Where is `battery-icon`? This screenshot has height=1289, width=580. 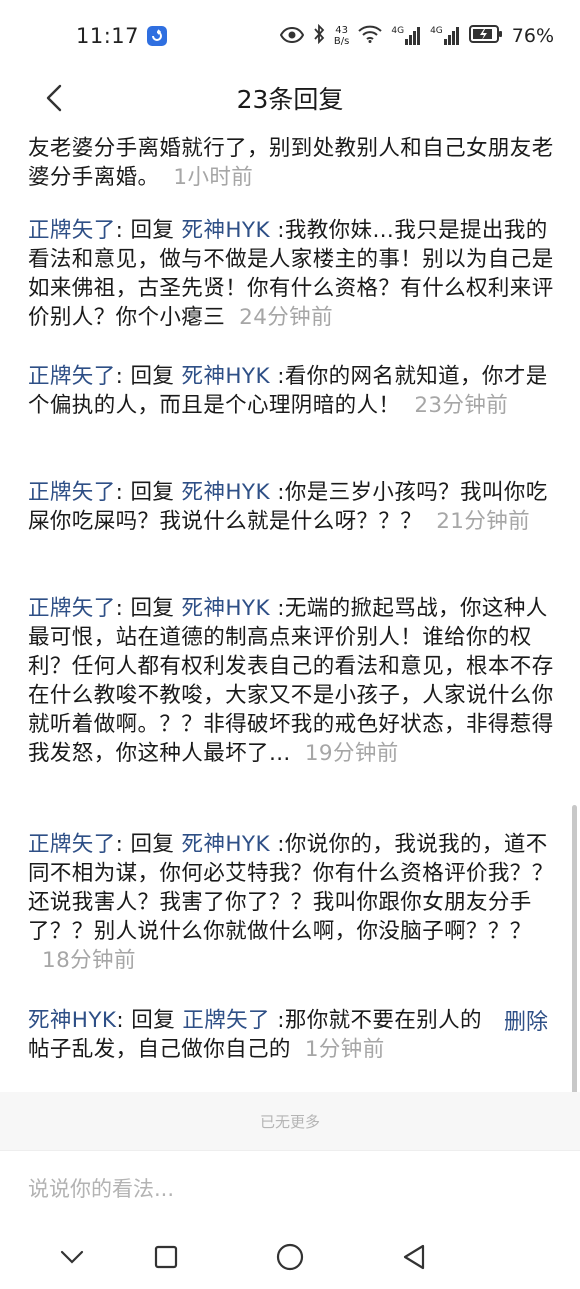
battery-icon is located at coordinates (485, 36).